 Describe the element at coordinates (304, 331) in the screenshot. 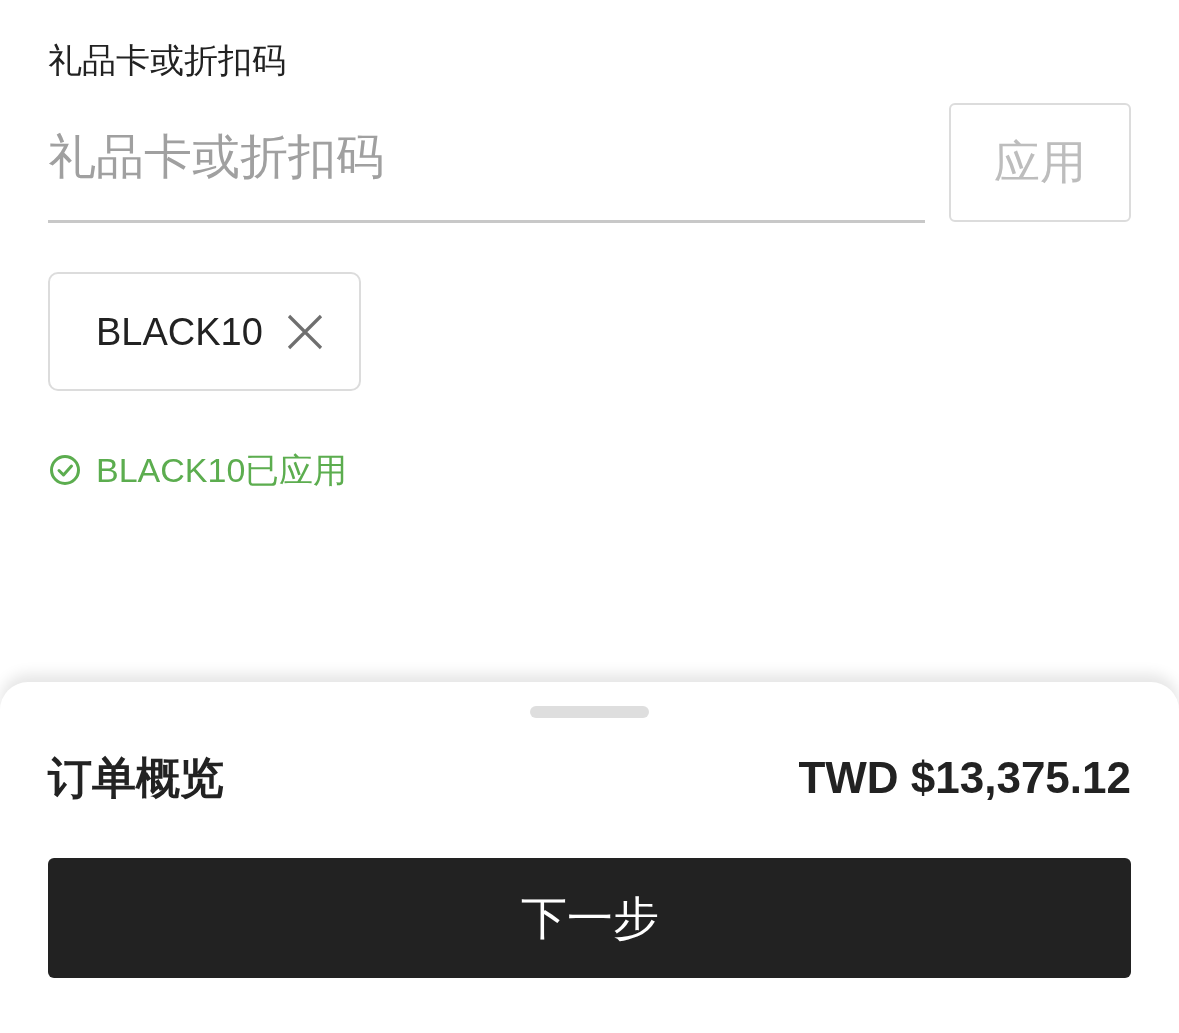

I see `close-icon` at that location.